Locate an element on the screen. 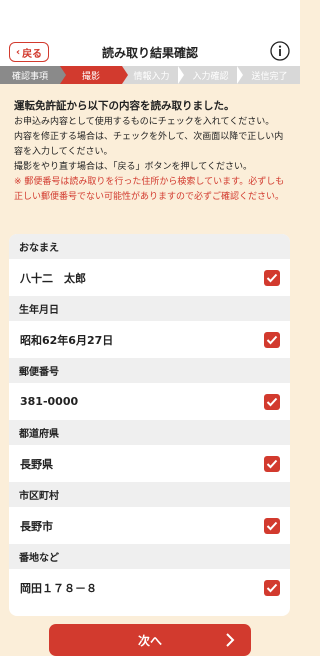 The width and height of the screenshot is (320, 656). header-bar: ‹ 戻る 読み取り結果確認 is located at coordinates (150, 33).